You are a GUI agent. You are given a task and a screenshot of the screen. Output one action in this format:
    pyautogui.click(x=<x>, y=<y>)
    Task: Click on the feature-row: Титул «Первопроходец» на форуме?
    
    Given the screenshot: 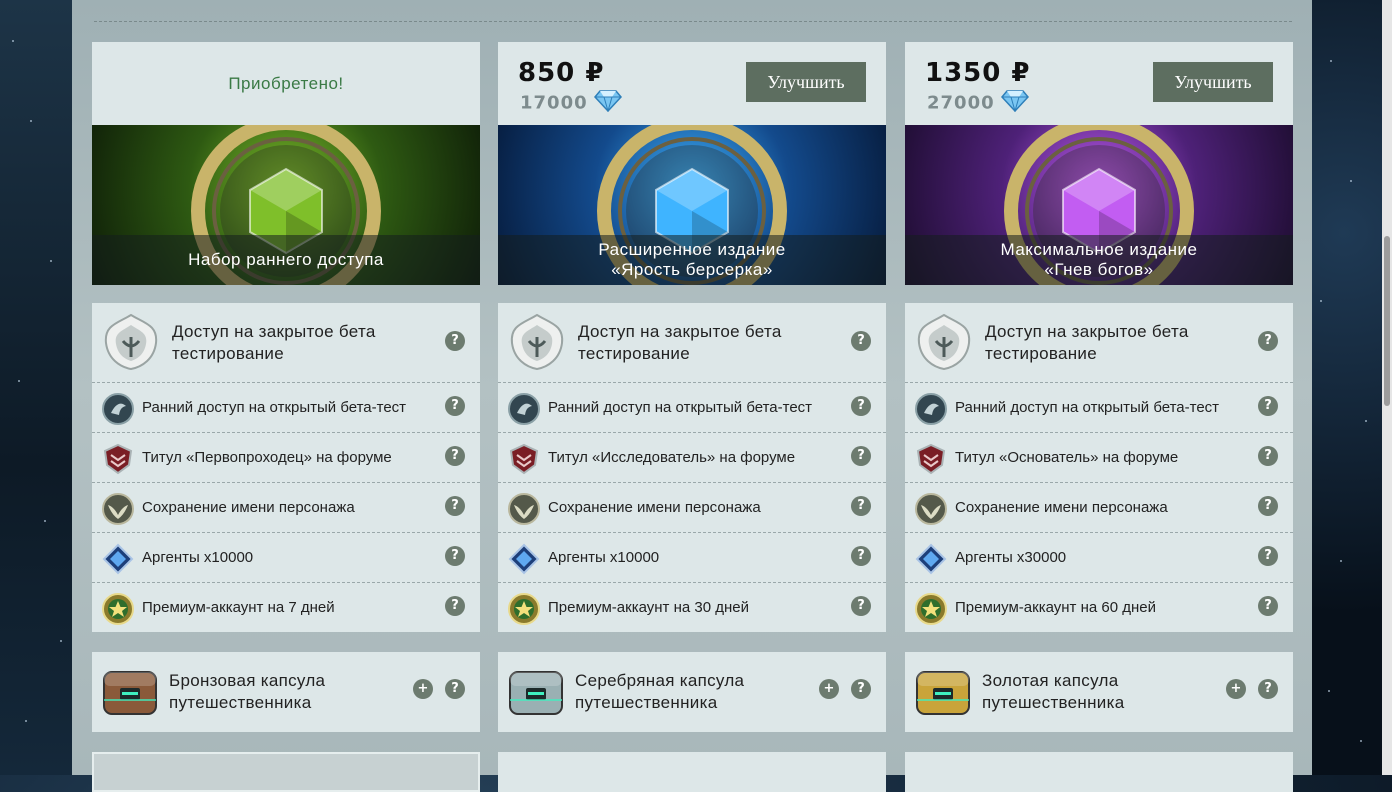 What is the action you would take?
    pyautogui.click(x=286, y=458)
    